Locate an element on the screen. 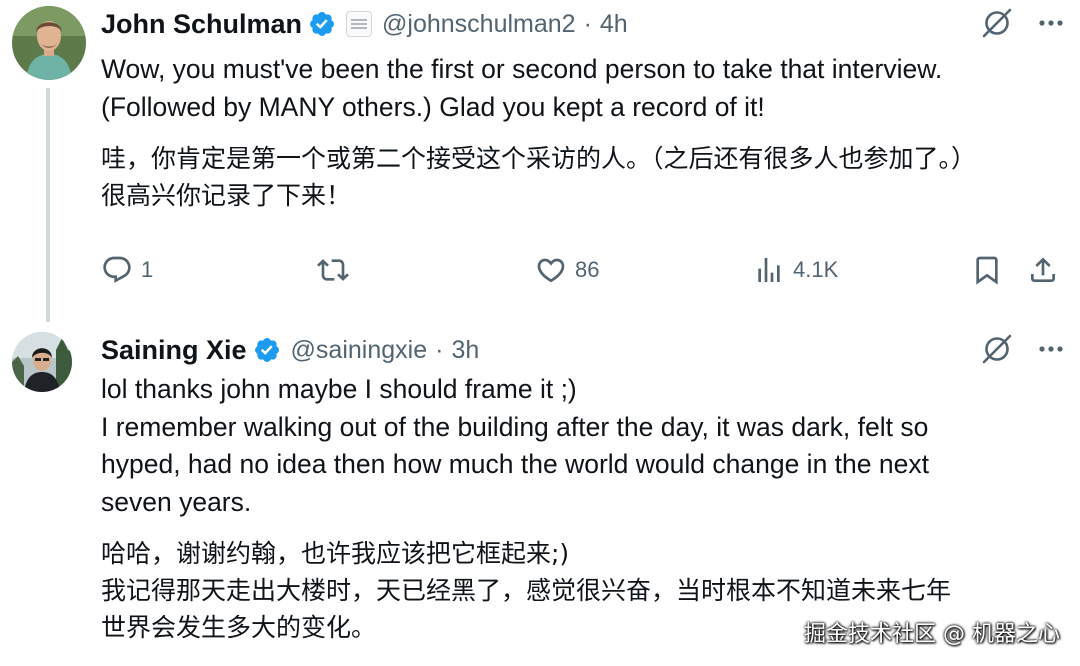 The width and height of the screenshot is (1080, 666). thread-line is located at coordinates (48, 205).